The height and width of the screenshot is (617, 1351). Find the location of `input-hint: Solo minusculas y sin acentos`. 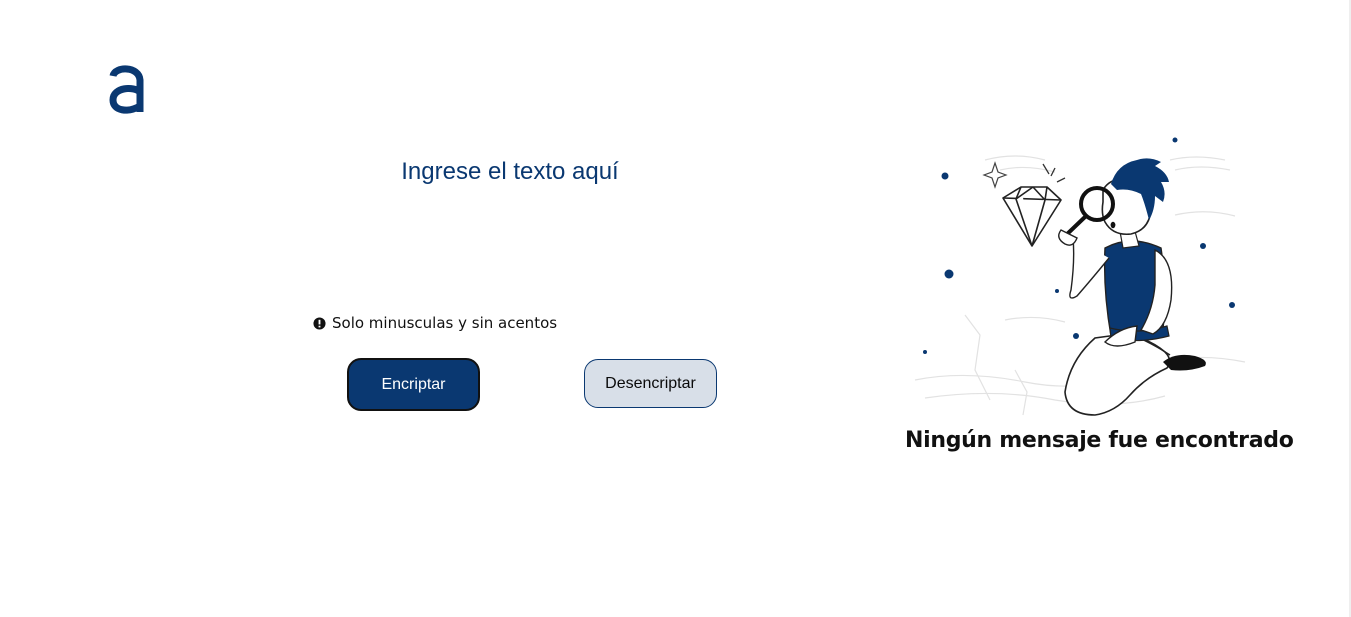

input-hint: Solo minusculas y sin acentos is located at coordinates (435, 323).